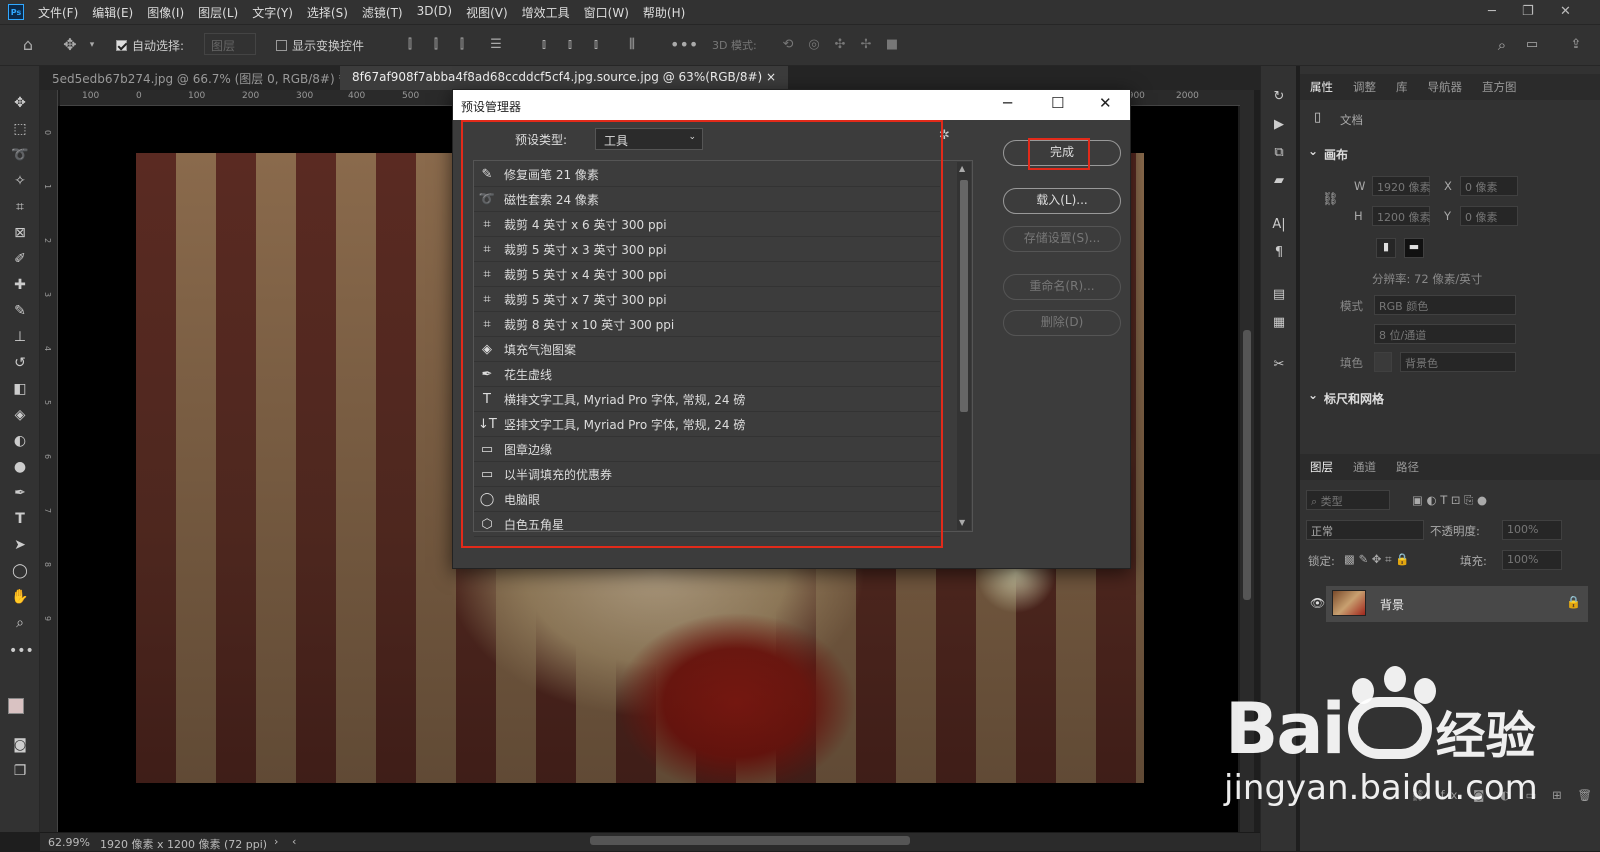  What do you see at coordinates (1414, 248) in the screenshot?
I see `landscape-icon: ▬` at bounding box center [1414, 248].